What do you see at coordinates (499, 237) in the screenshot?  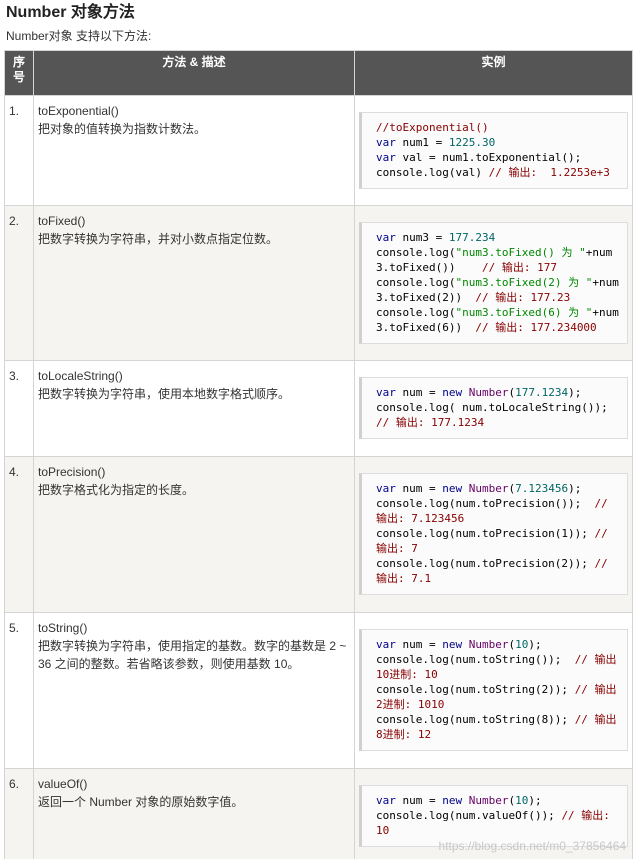 I see `code-line: var num3 = 177.234` at bounding box center [499, 237].